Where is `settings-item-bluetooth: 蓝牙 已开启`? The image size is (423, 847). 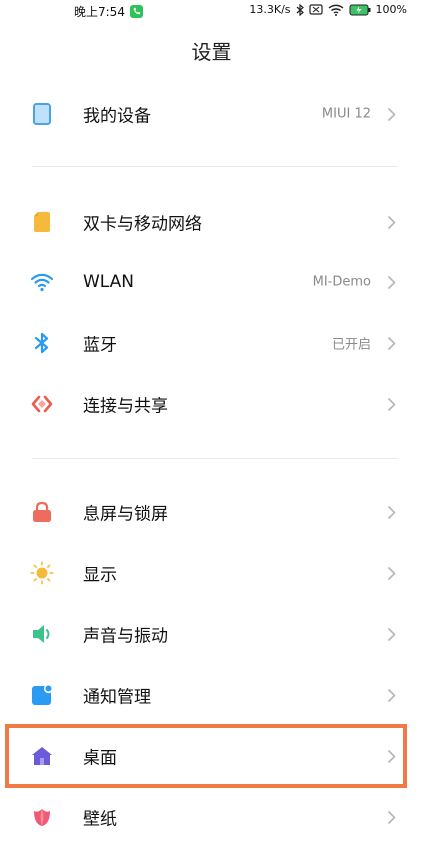 settings-item-bluetooth: 蓝牙 已开启 is located at coordinates (211, 343).